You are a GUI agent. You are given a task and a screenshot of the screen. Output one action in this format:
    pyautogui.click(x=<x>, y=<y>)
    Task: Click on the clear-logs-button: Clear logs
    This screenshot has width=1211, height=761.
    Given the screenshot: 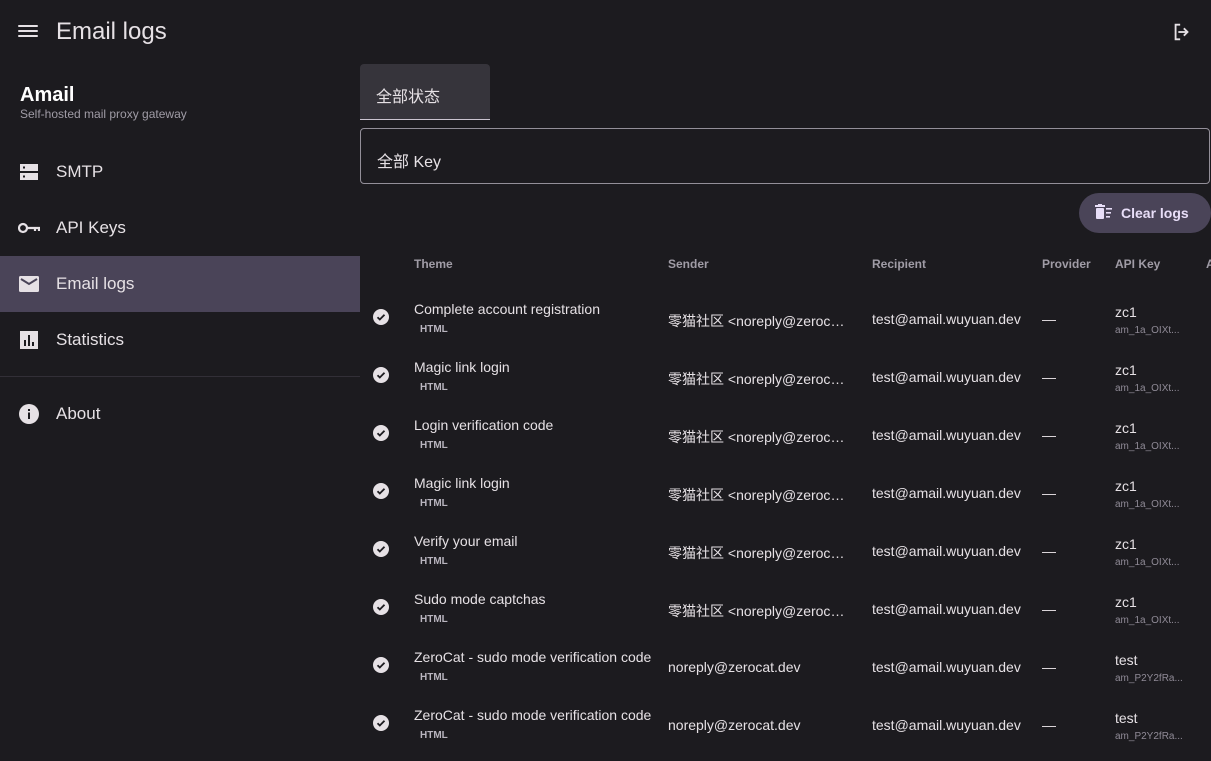 What is the action you would take?
    pyautogui.click(x=1145, y=213)
    